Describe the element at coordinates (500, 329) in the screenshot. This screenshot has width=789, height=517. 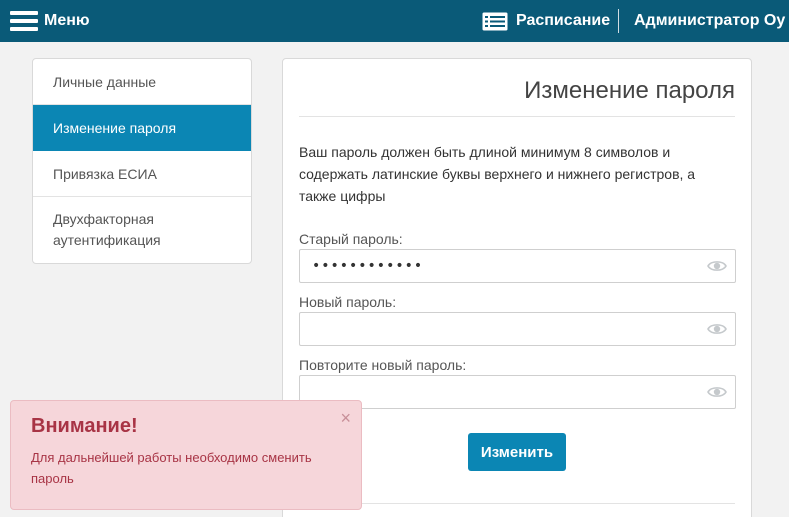
I see `new-password-input` at that location.